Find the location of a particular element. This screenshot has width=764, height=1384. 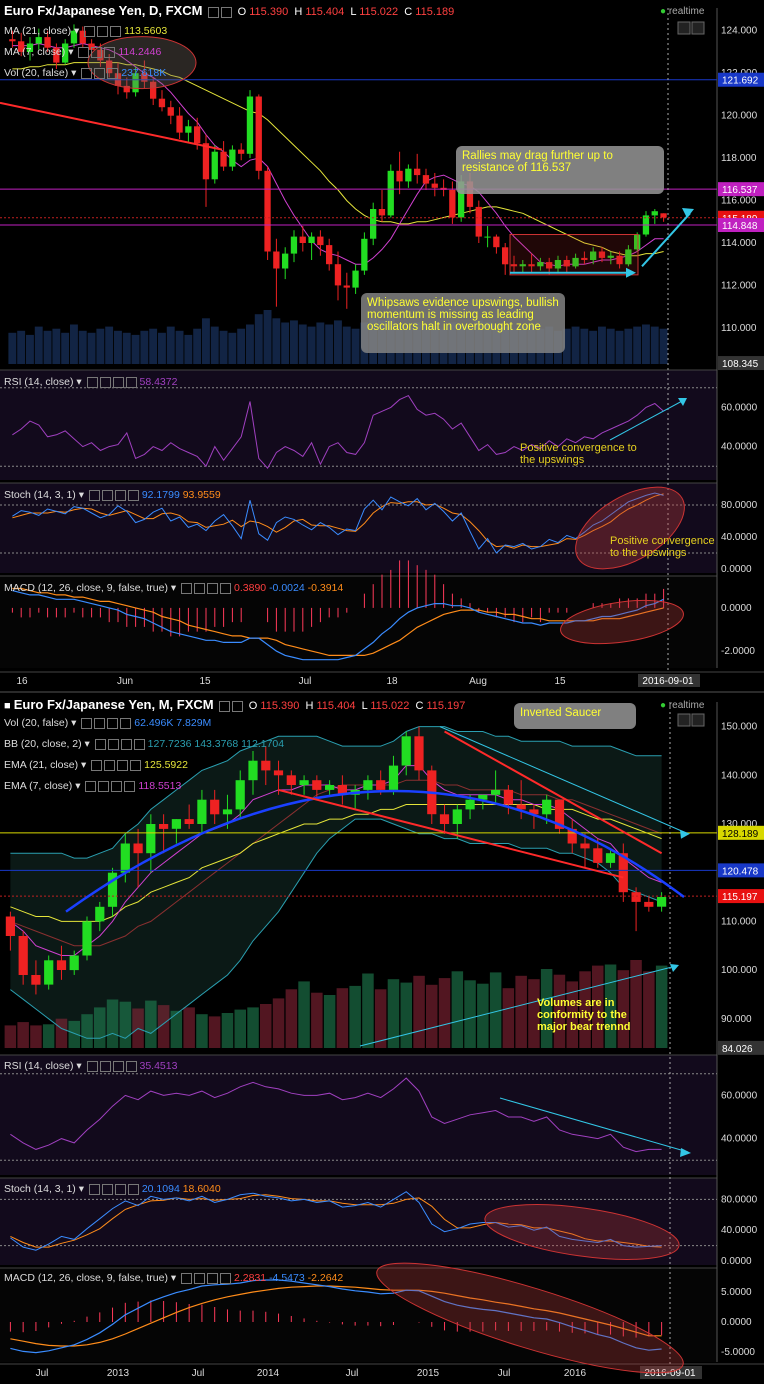

monthly-price-label: 84.026 is located at coordinates (737, 1049).